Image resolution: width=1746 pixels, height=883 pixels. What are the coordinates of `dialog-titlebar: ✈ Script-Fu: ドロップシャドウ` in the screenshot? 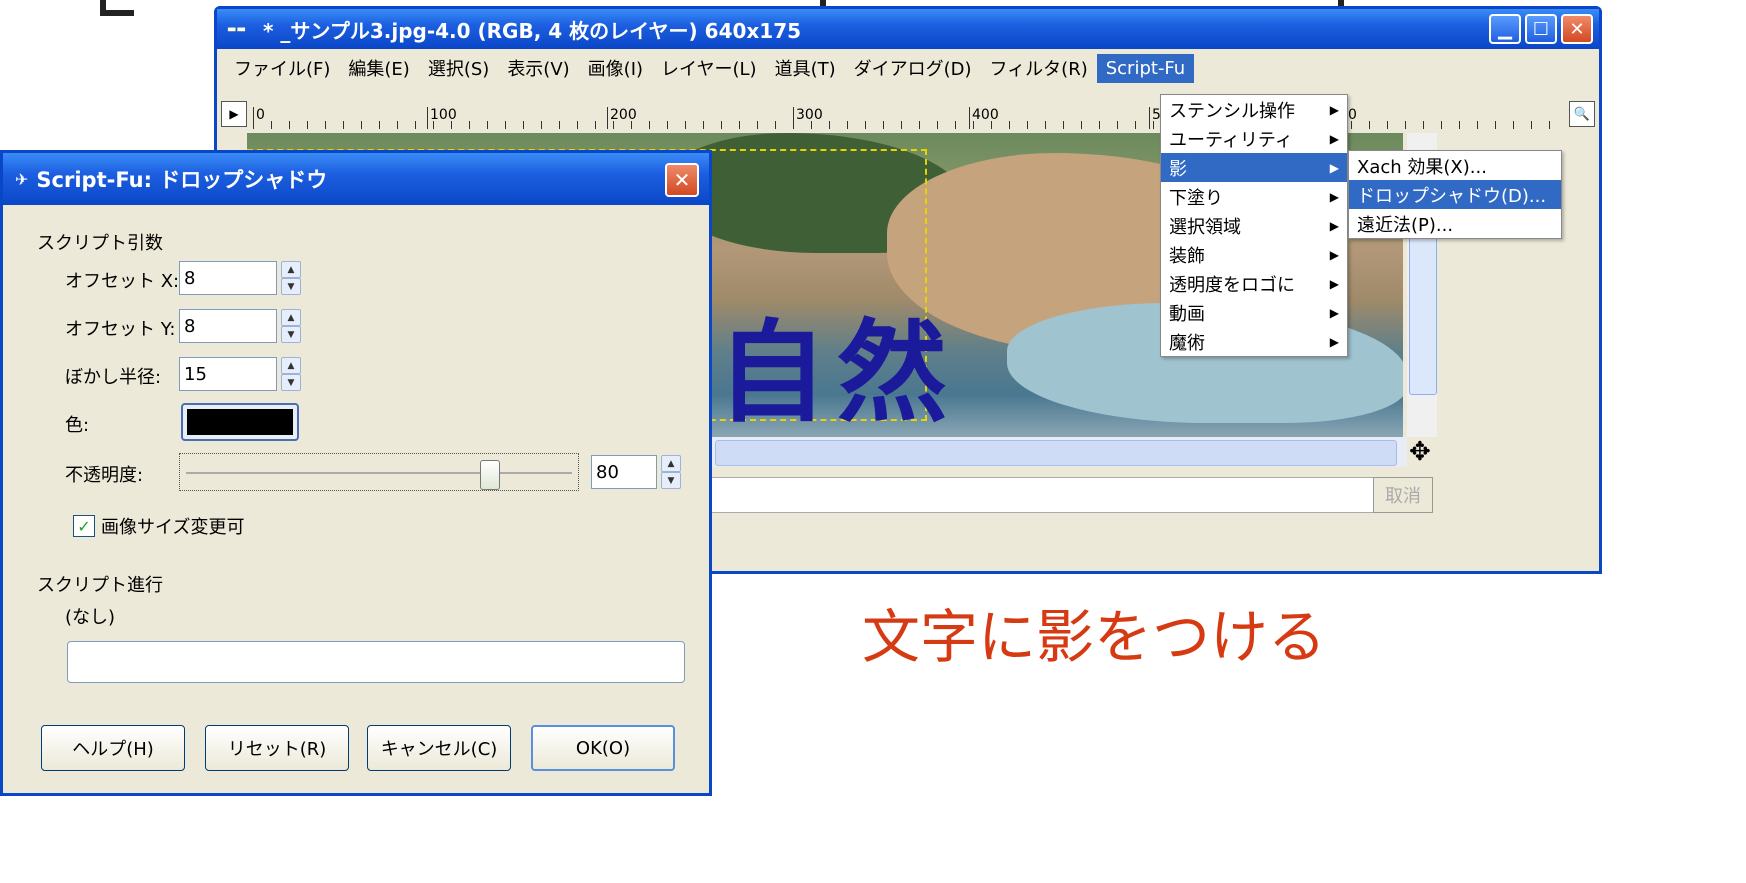 It's located at (356, 179).